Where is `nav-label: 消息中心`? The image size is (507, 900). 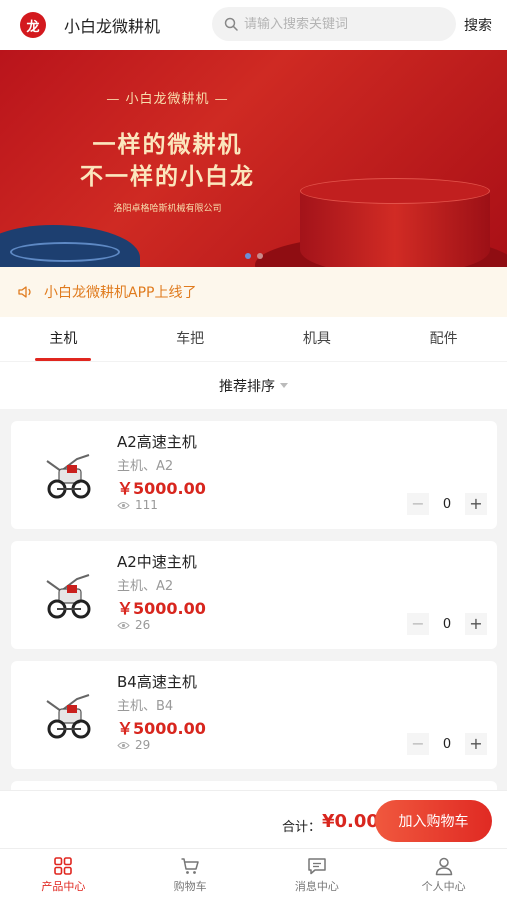 nav-label: 消息中心 is located at coordinates (316, 886).